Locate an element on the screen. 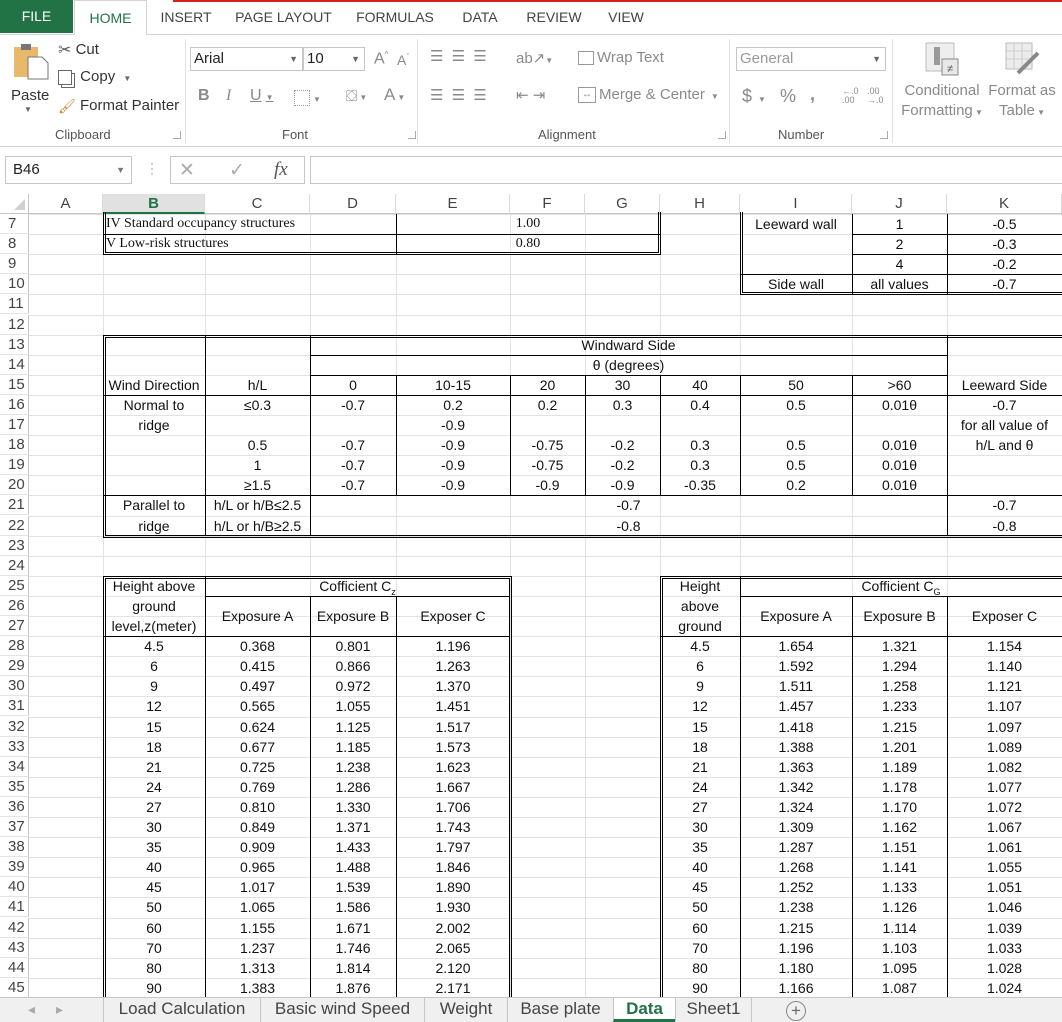 The image size is (1062, 1022). cz-value-cell: 2.120 is located at coordinates (453, 968).